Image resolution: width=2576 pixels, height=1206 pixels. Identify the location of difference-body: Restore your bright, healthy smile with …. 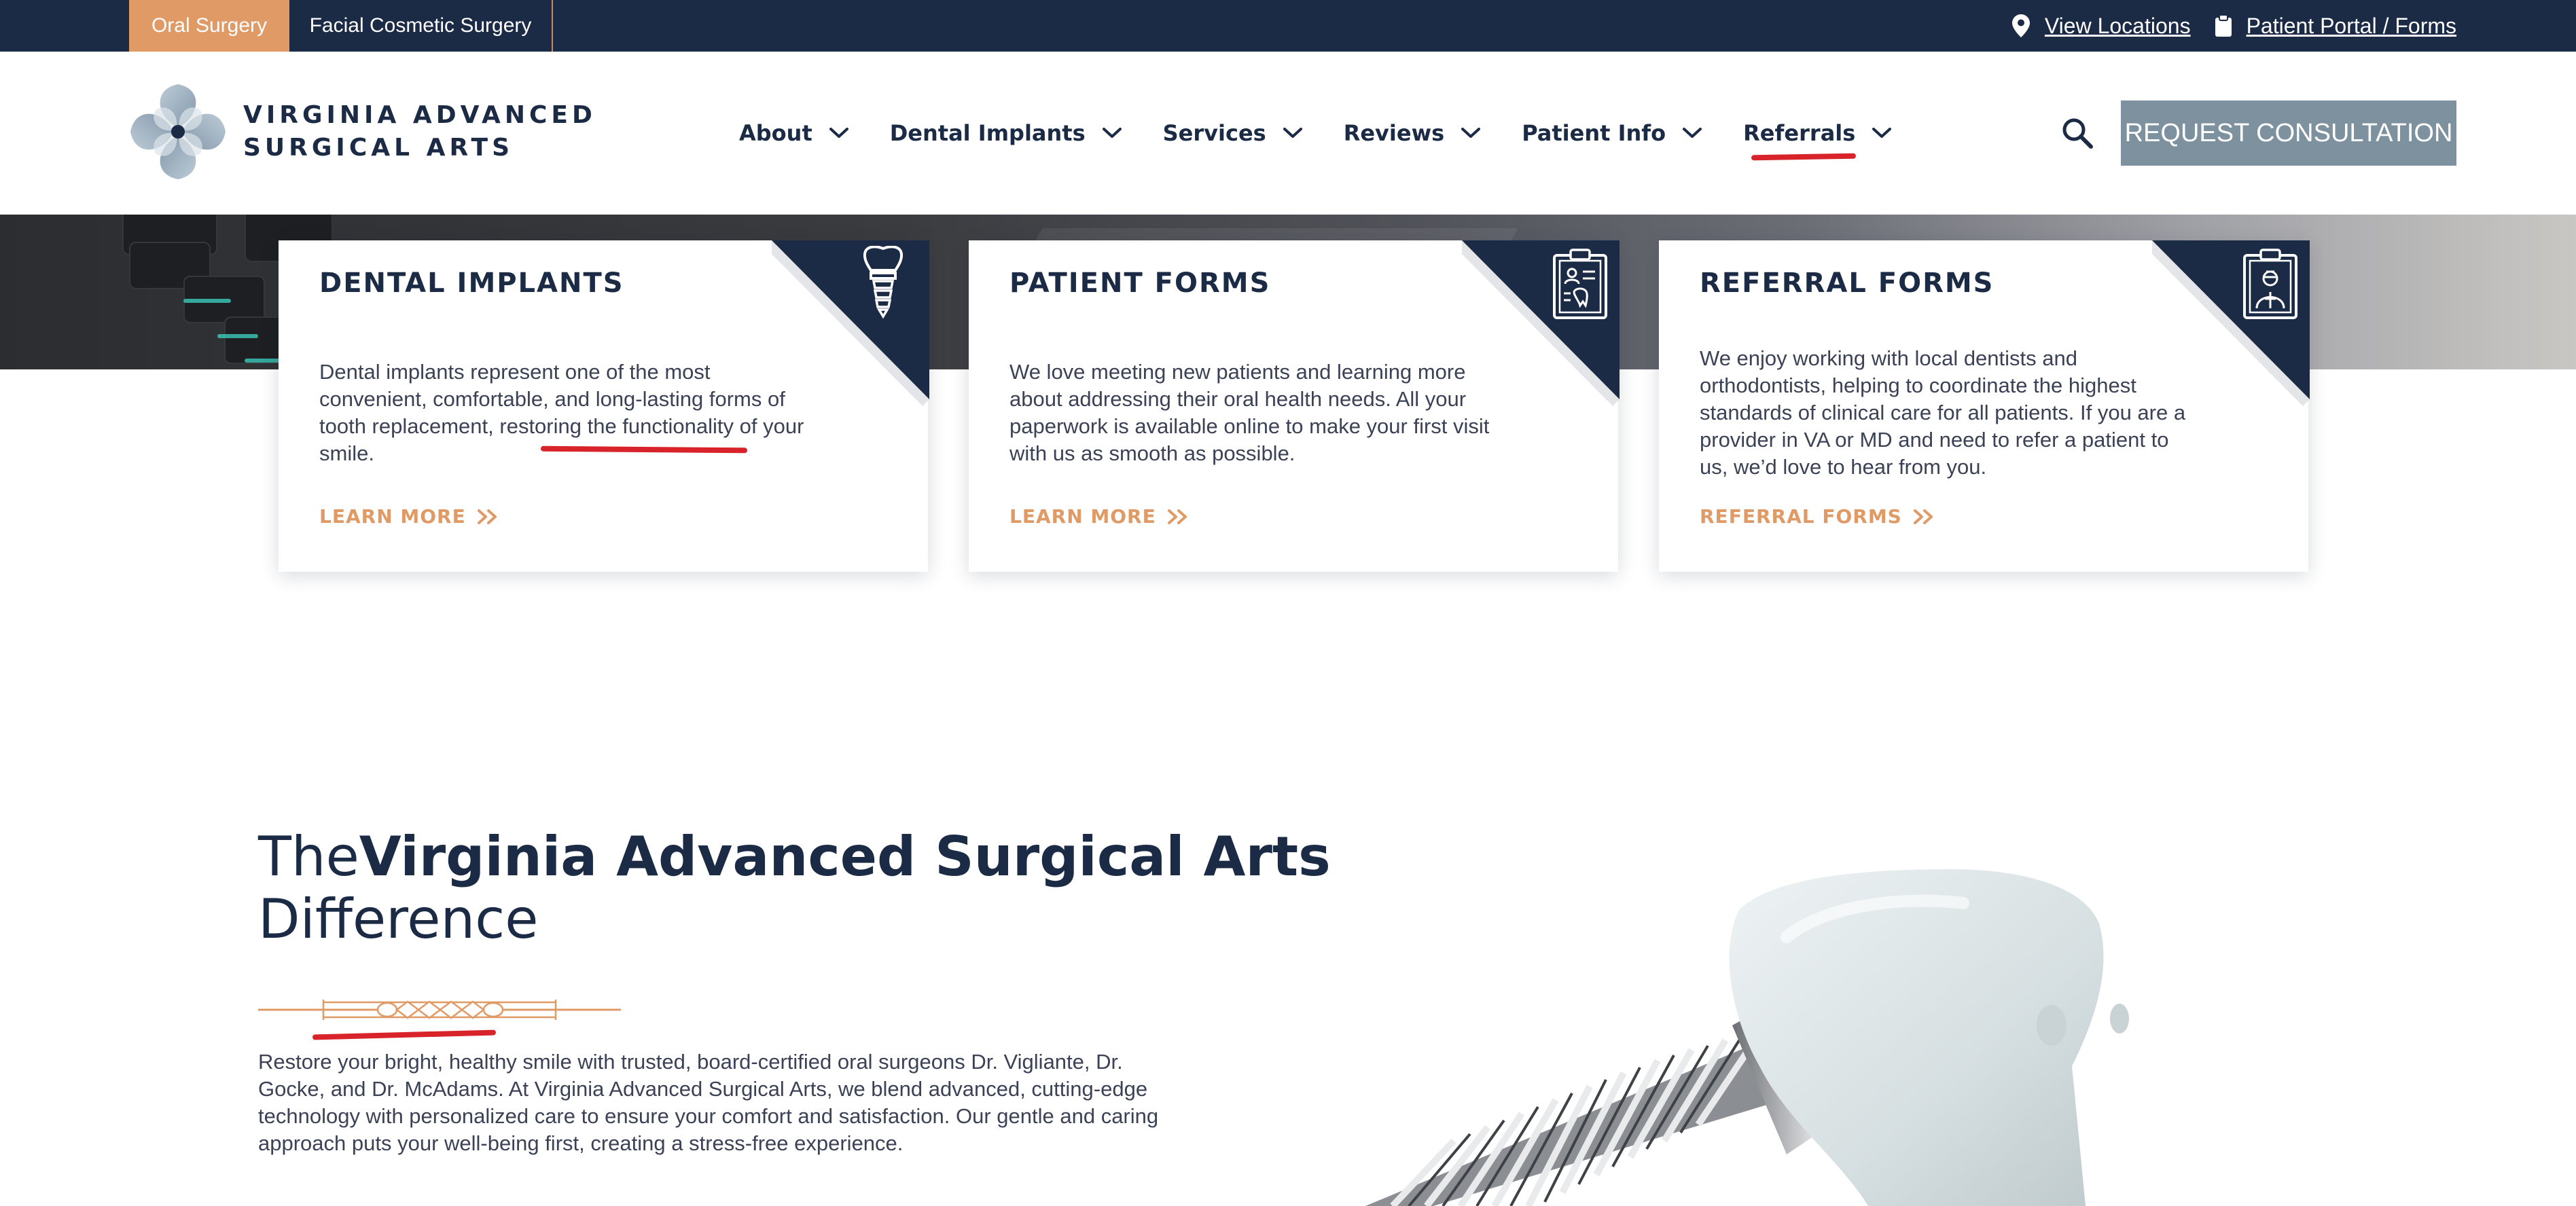
(708, 1102).